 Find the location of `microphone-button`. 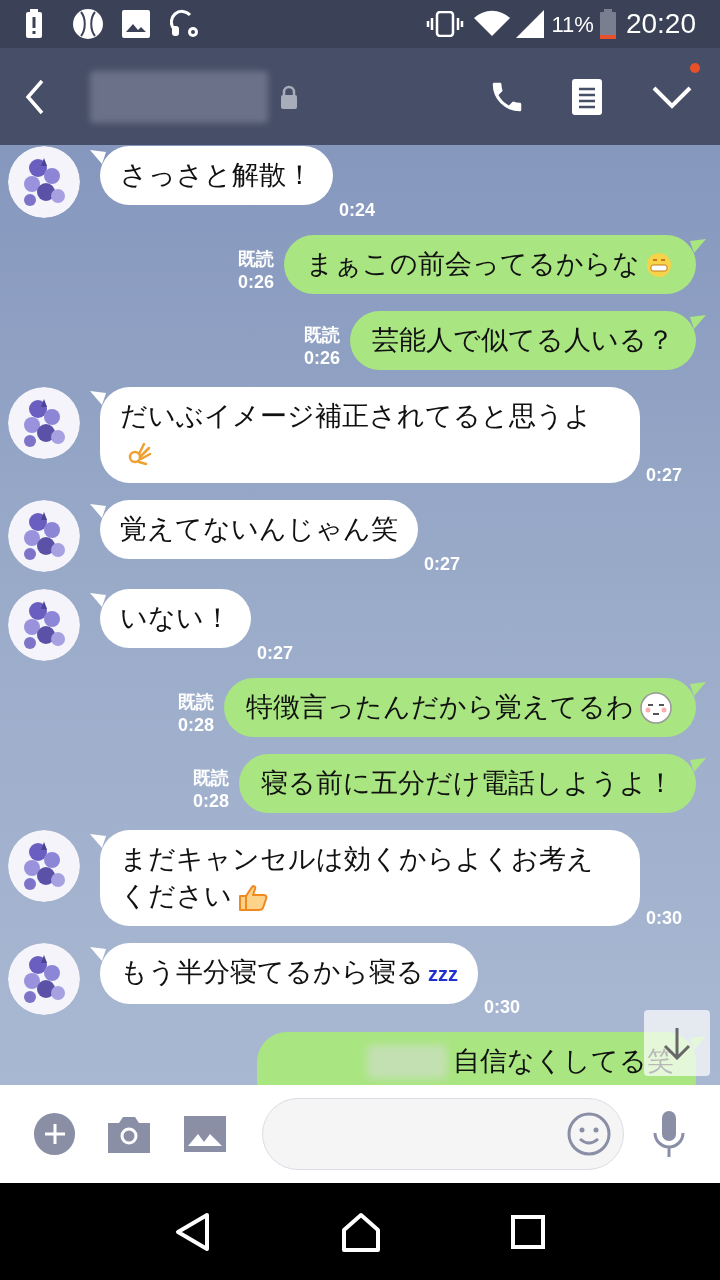

microphone-button is located at coordinates (669, 1134).